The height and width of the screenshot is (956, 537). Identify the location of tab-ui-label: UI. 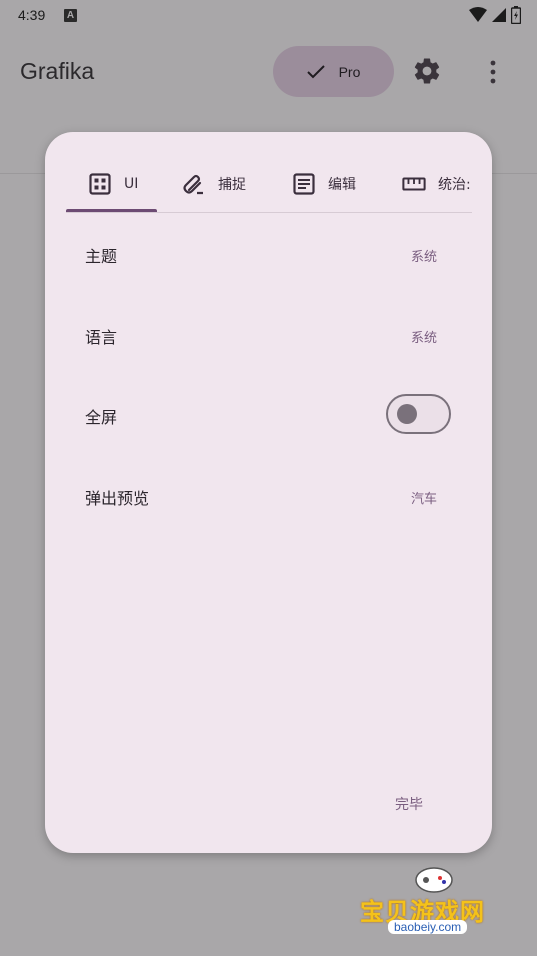
(131, 184).